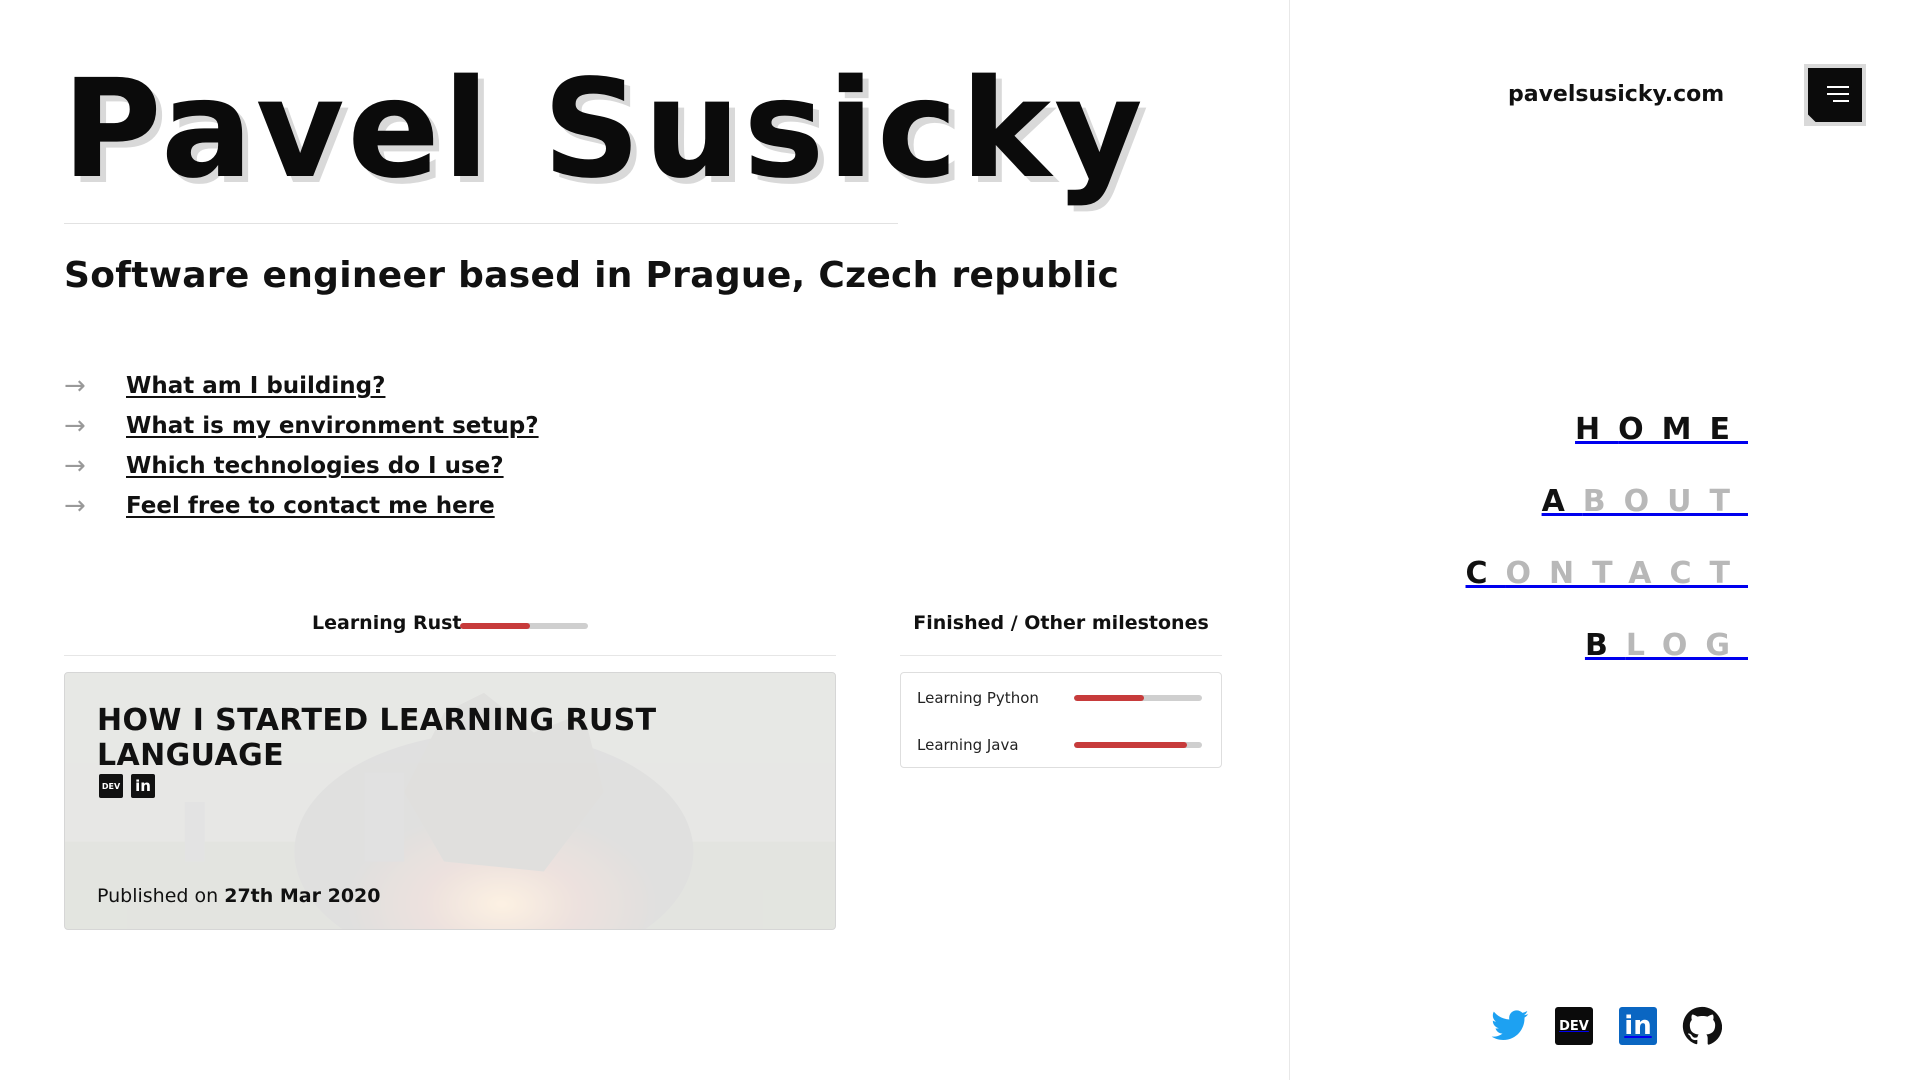  I want to click on main-navigation: HOME ABOUT CONTACT BLOG, so click(1598, 556).